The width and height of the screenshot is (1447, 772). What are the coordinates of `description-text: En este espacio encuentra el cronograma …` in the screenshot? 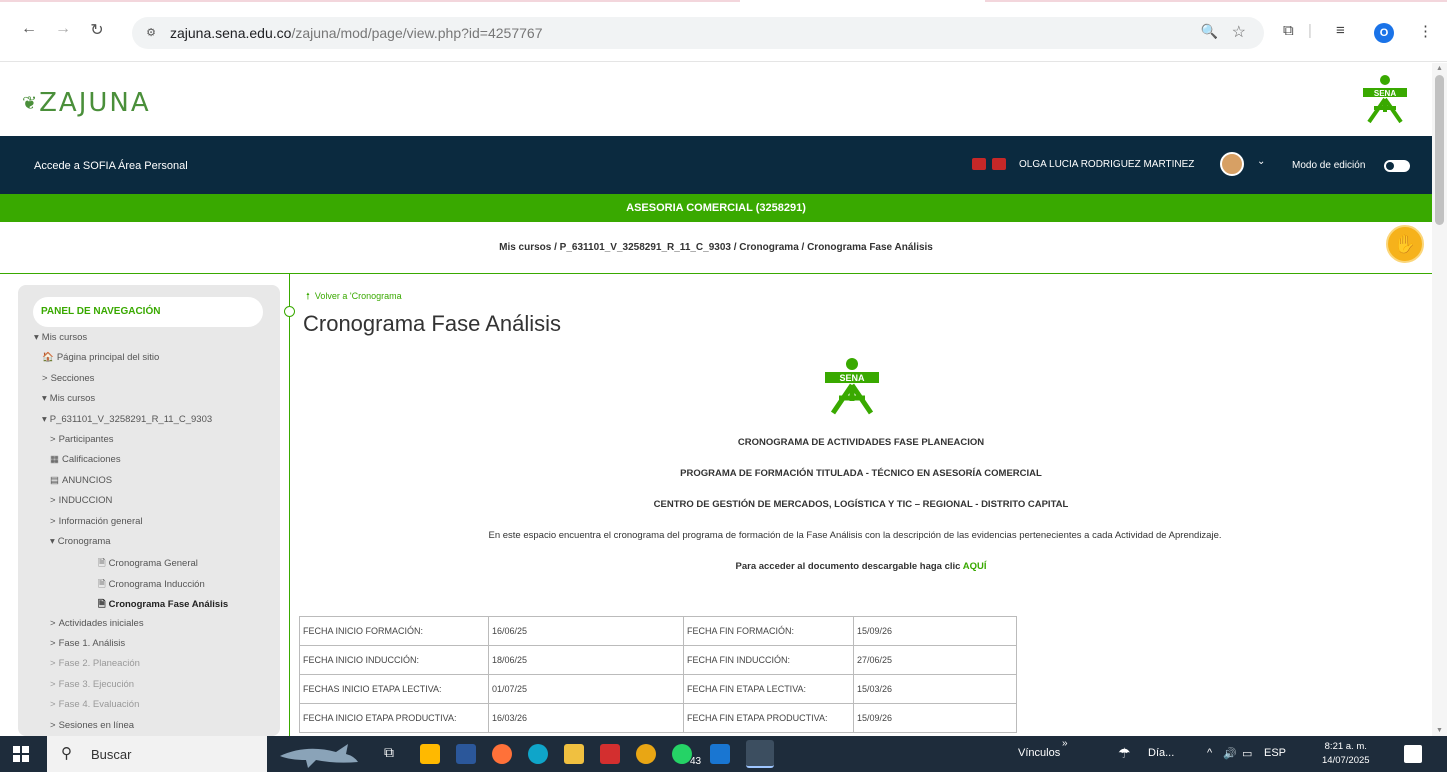 It's located at (855, 535).